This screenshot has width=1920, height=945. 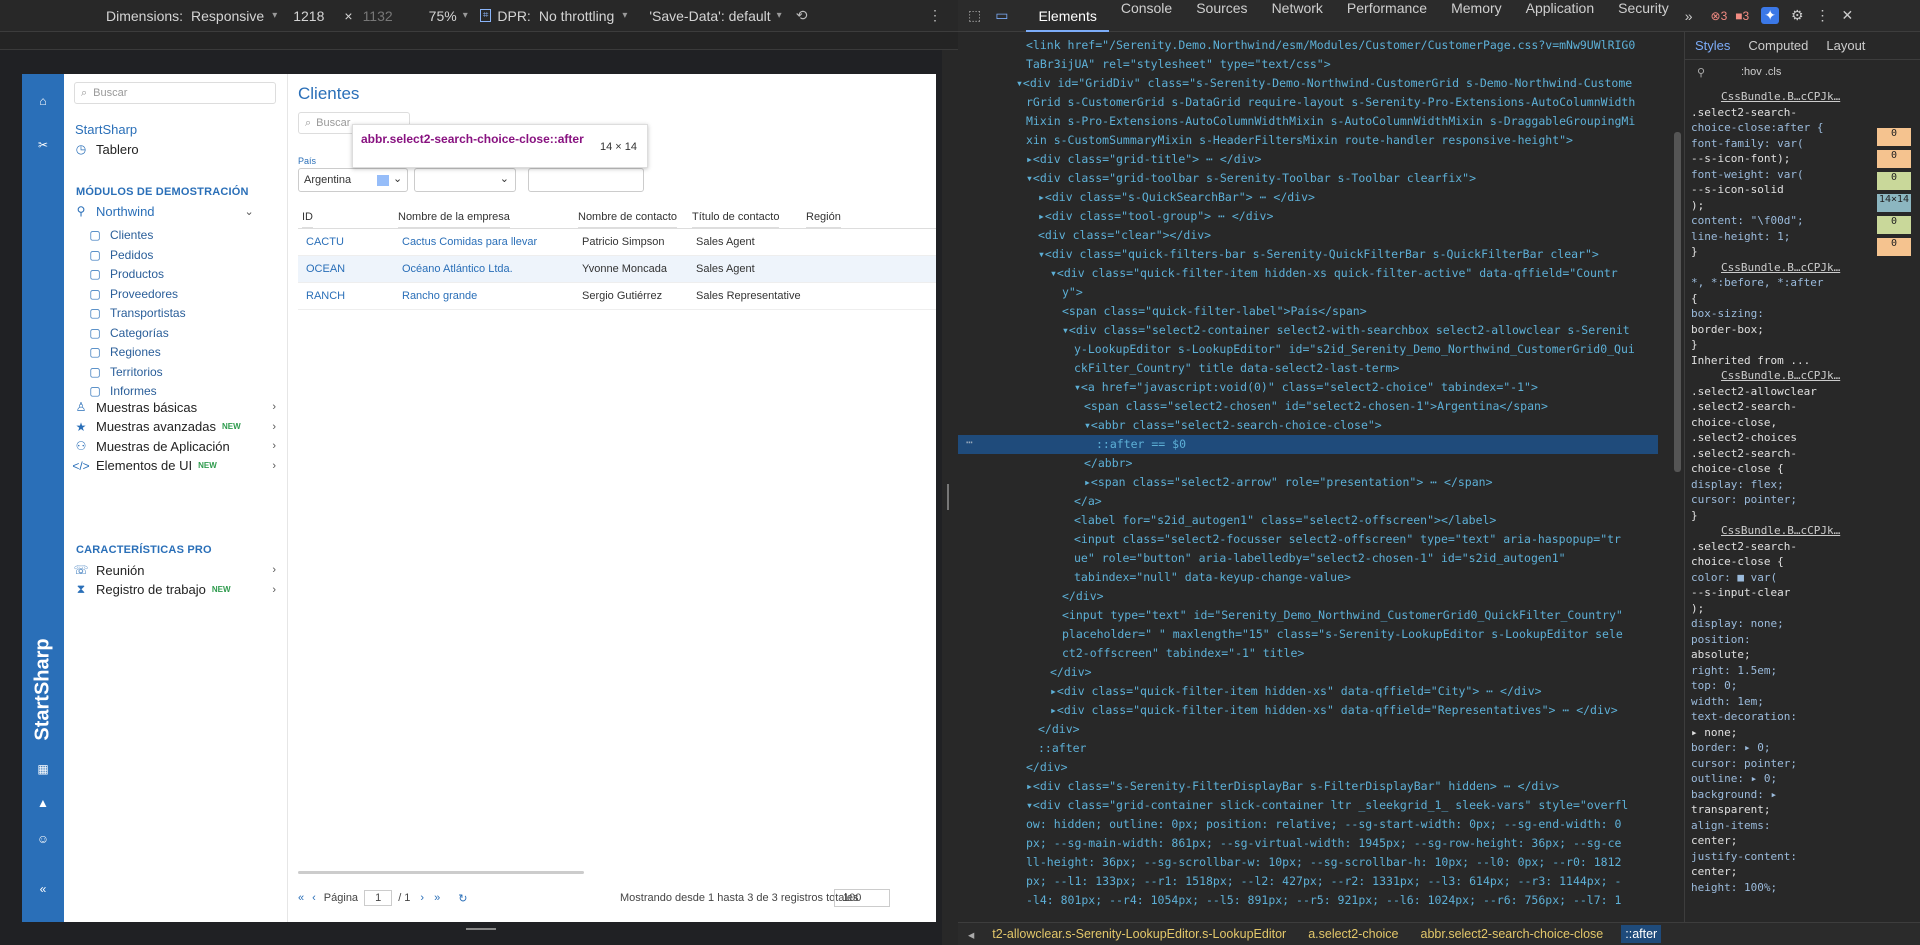 I want to click on device-toggle-icon: ▭, so click(x=1001, y=15).